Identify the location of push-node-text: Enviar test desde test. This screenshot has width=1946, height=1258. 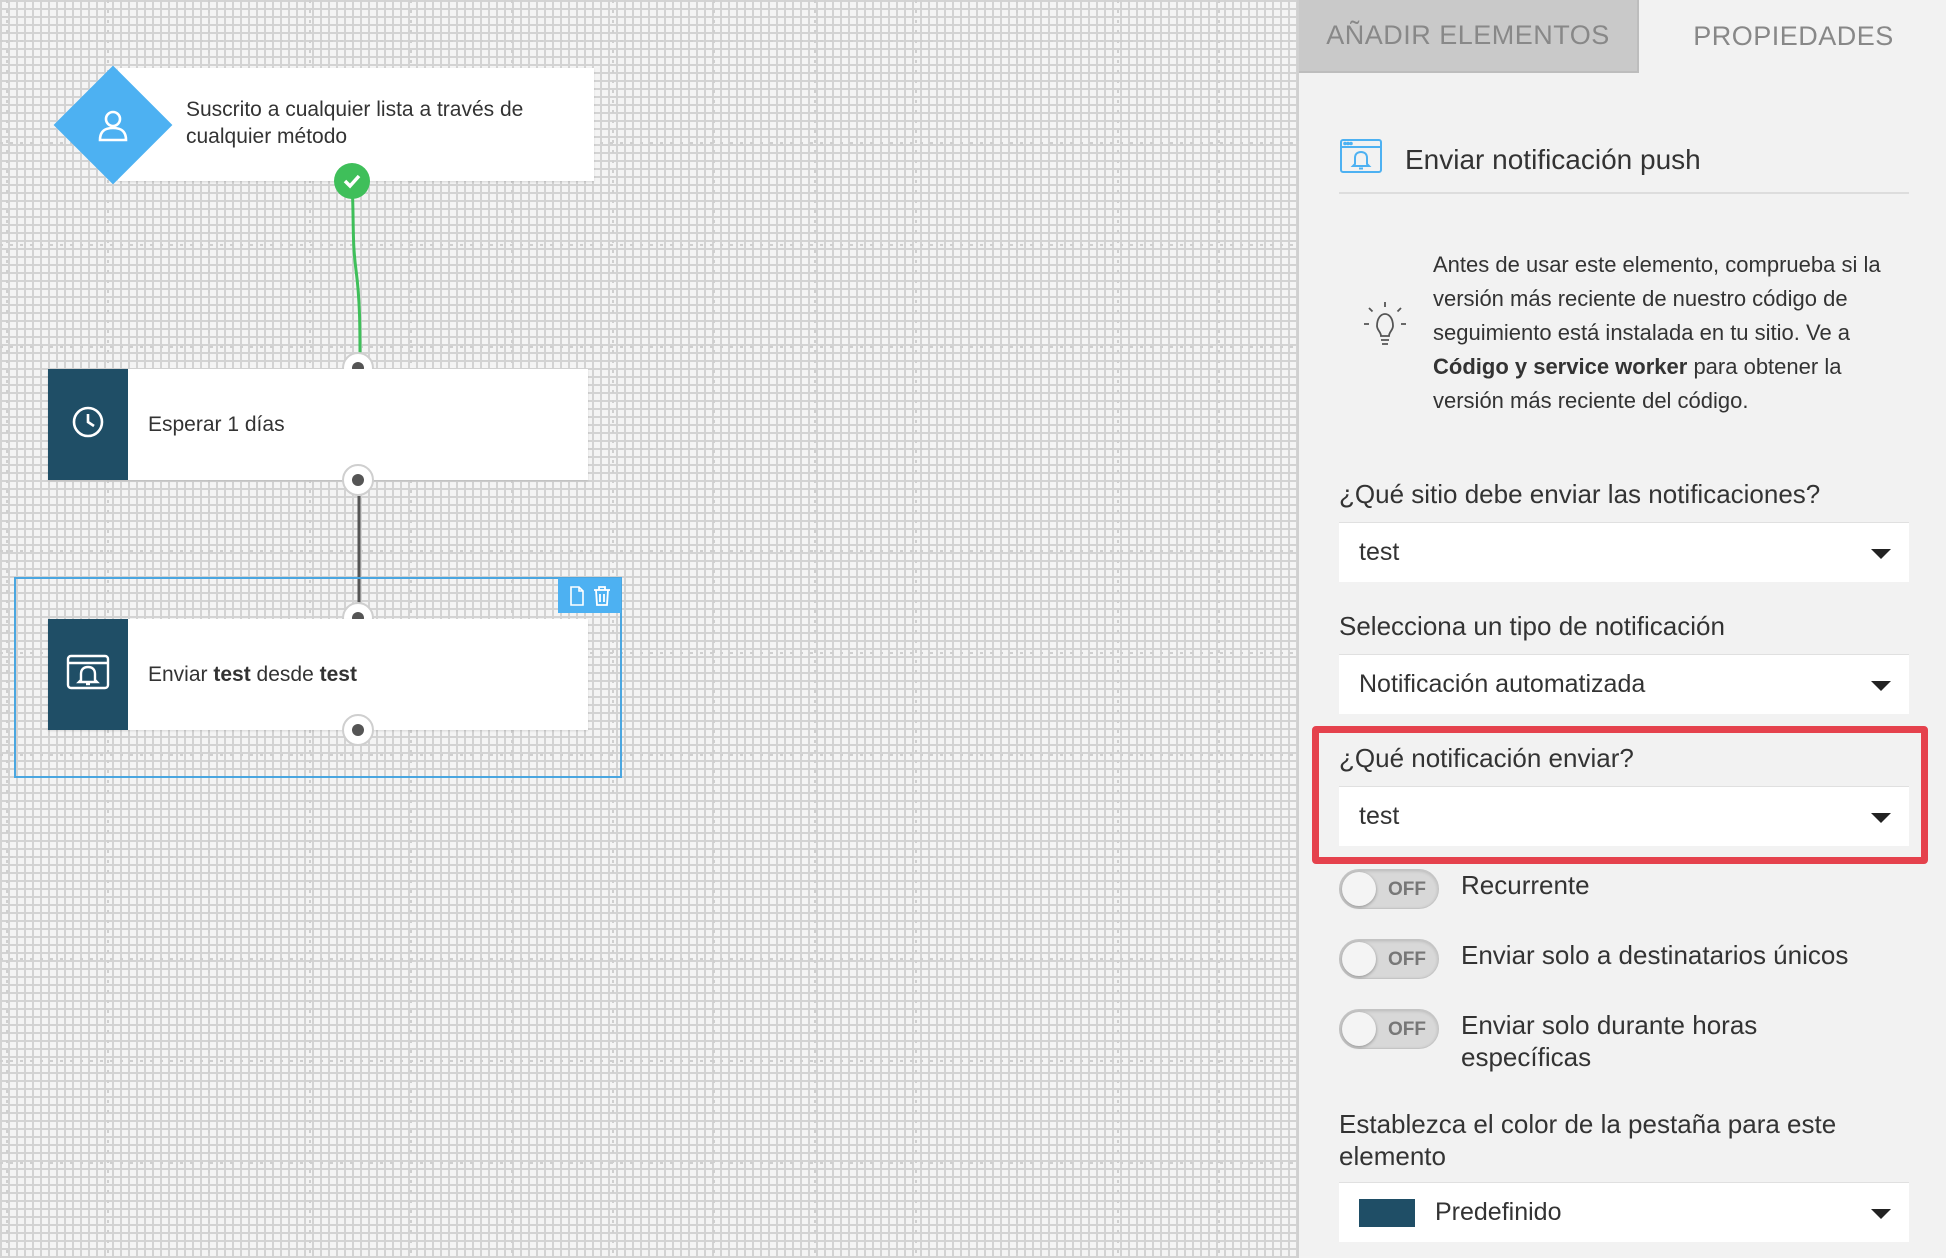
(252, 674).